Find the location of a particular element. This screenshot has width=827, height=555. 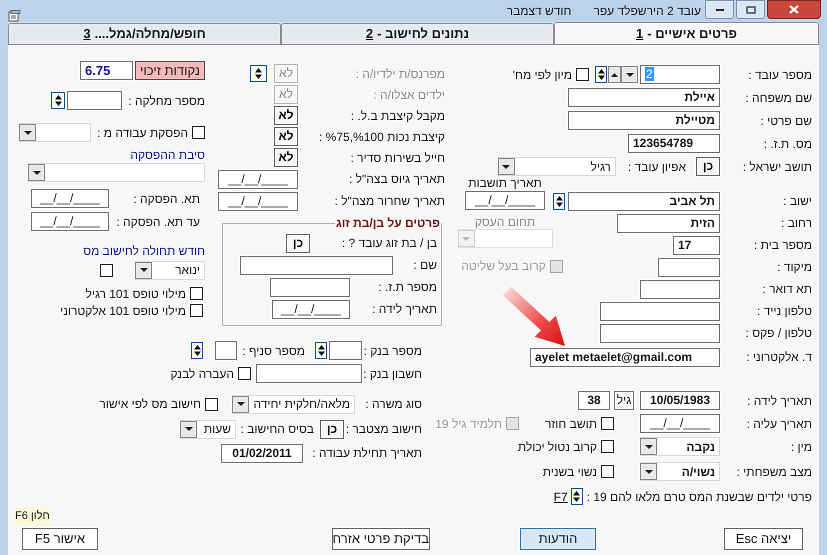

footer-button: הודעות is located at coordinates (558, 539).